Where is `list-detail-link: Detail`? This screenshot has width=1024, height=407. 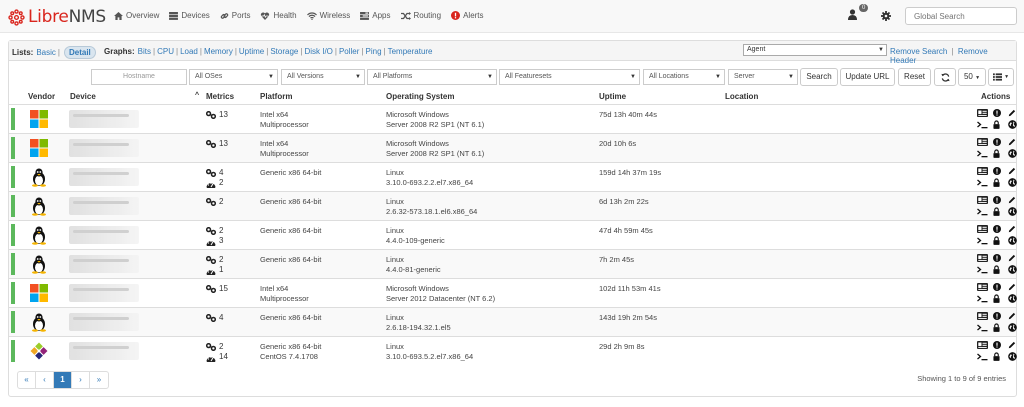
list-detail-link: Detail is located at coordinates (79, 52).